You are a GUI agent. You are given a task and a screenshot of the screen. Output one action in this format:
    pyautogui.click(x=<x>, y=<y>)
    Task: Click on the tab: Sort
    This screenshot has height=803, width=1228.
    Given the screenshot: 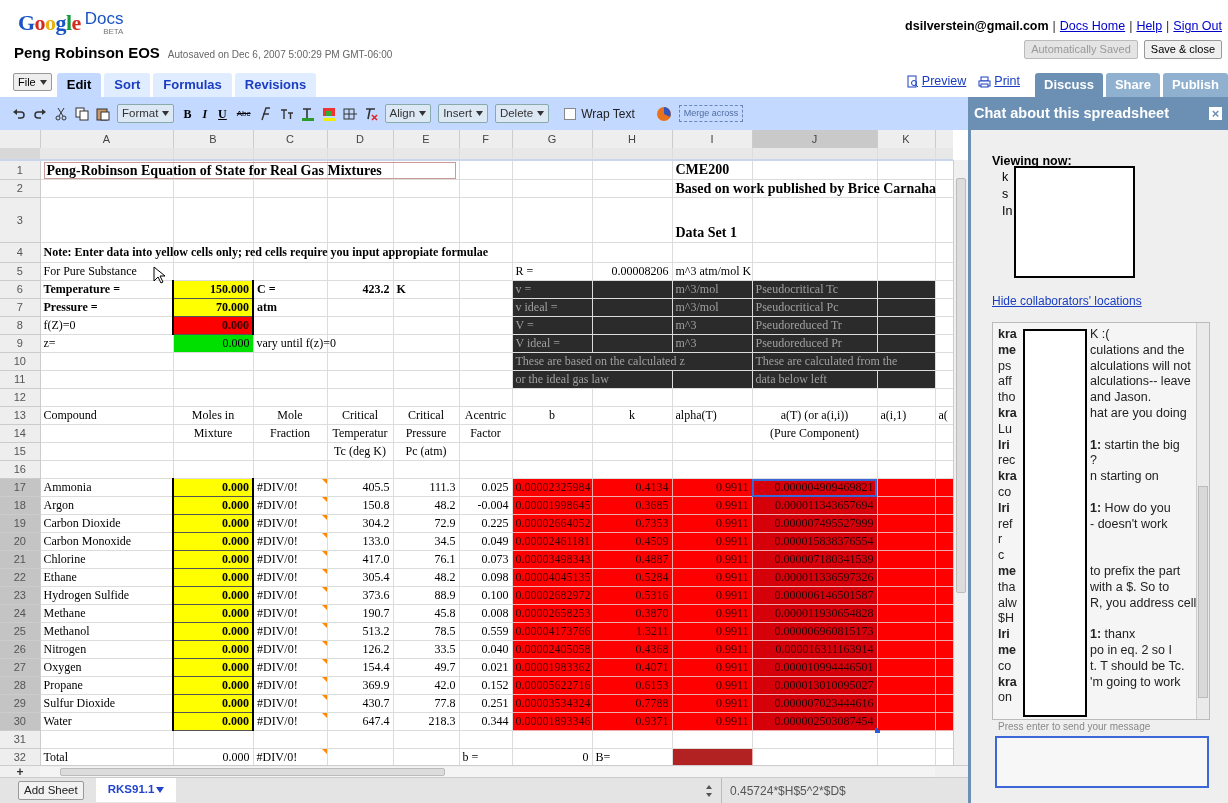 What is the action you would take?
    pyautogui.click(x=127, y=85)
    